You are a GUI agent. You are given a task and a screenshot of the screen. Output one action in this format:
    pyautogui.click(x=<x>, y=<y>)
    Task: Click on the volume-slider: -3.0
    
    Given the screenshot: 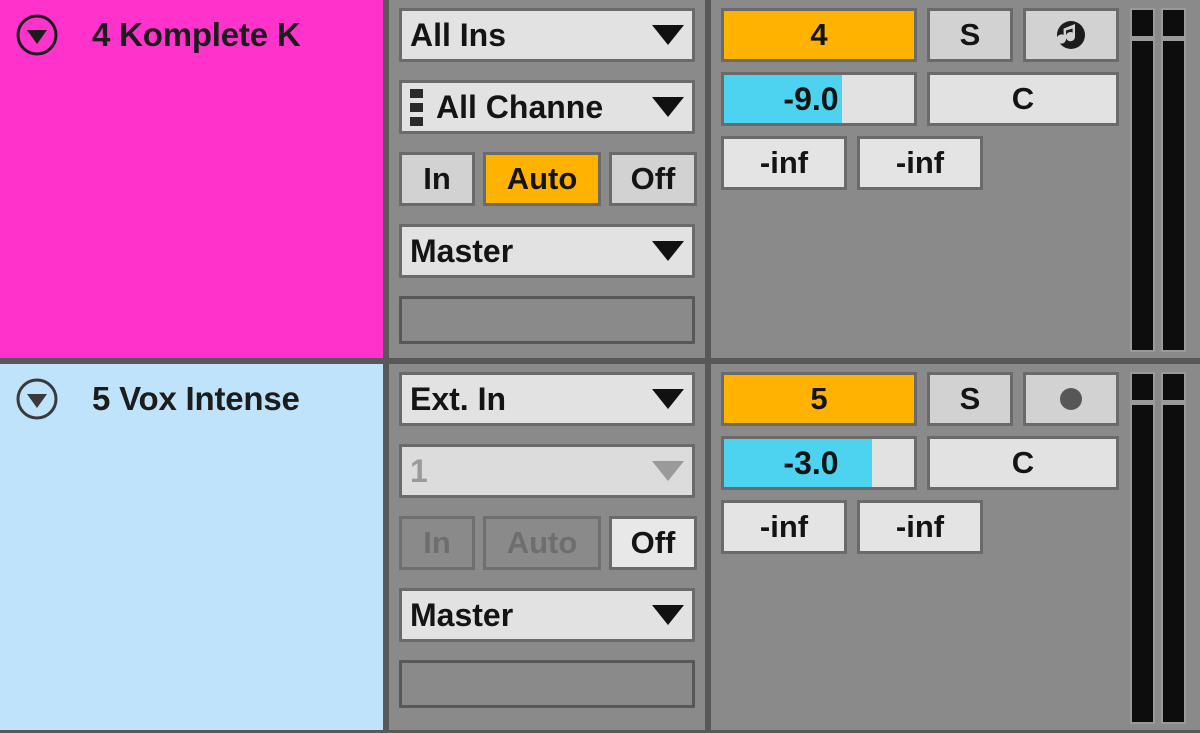 What is the action you would take?
    pyautogui.click(x=819, y=463)
    